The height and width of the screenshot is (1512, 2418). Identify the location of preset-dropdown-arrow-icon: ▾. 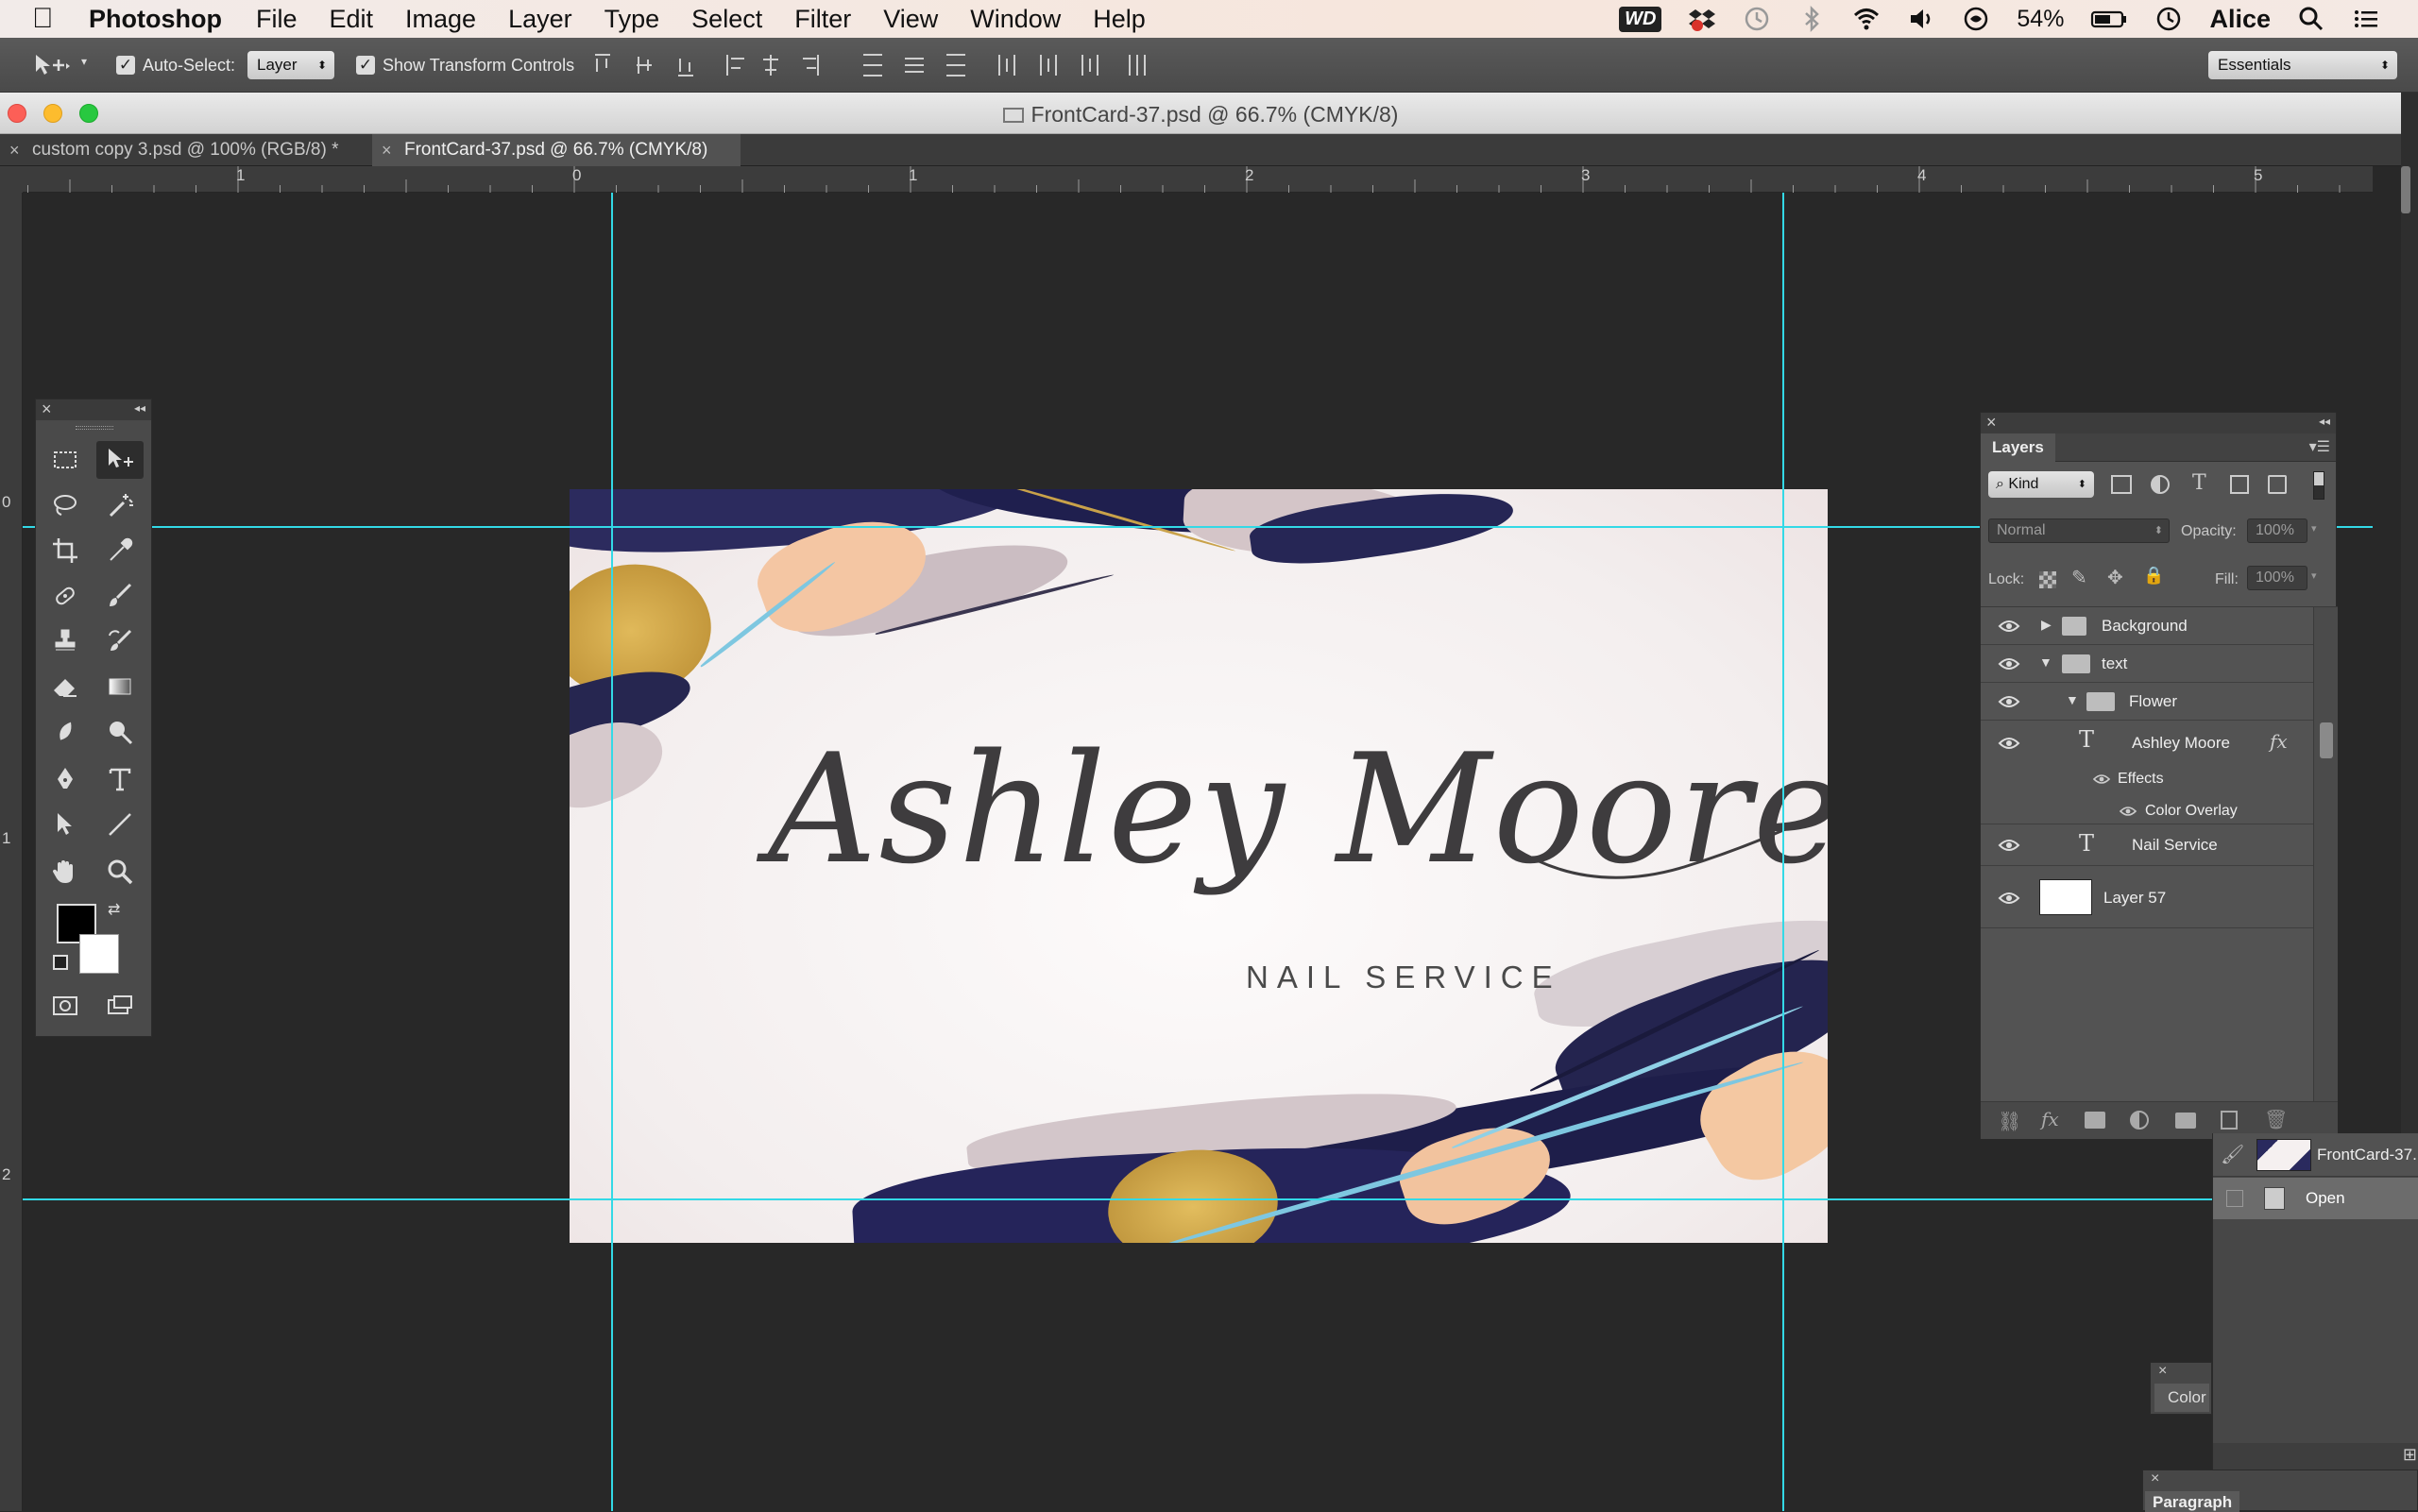
(84, 61).